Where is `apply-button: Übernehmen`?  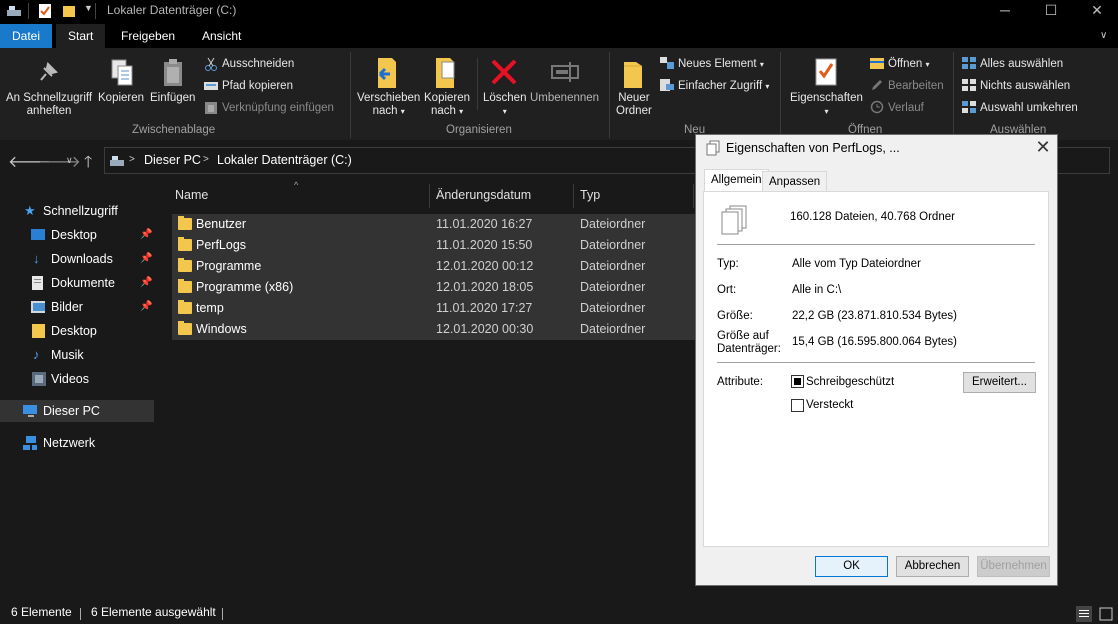
apply-button: Übernehmen is located at coordinates (1013, 566).